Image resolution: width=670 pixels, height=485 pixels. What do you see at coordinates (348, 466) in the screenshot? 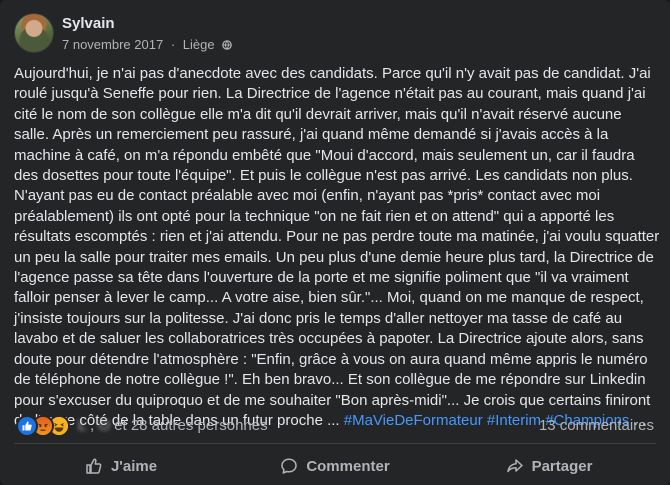
I see `comment-label: Commenter` at bounding box center [348, 466].